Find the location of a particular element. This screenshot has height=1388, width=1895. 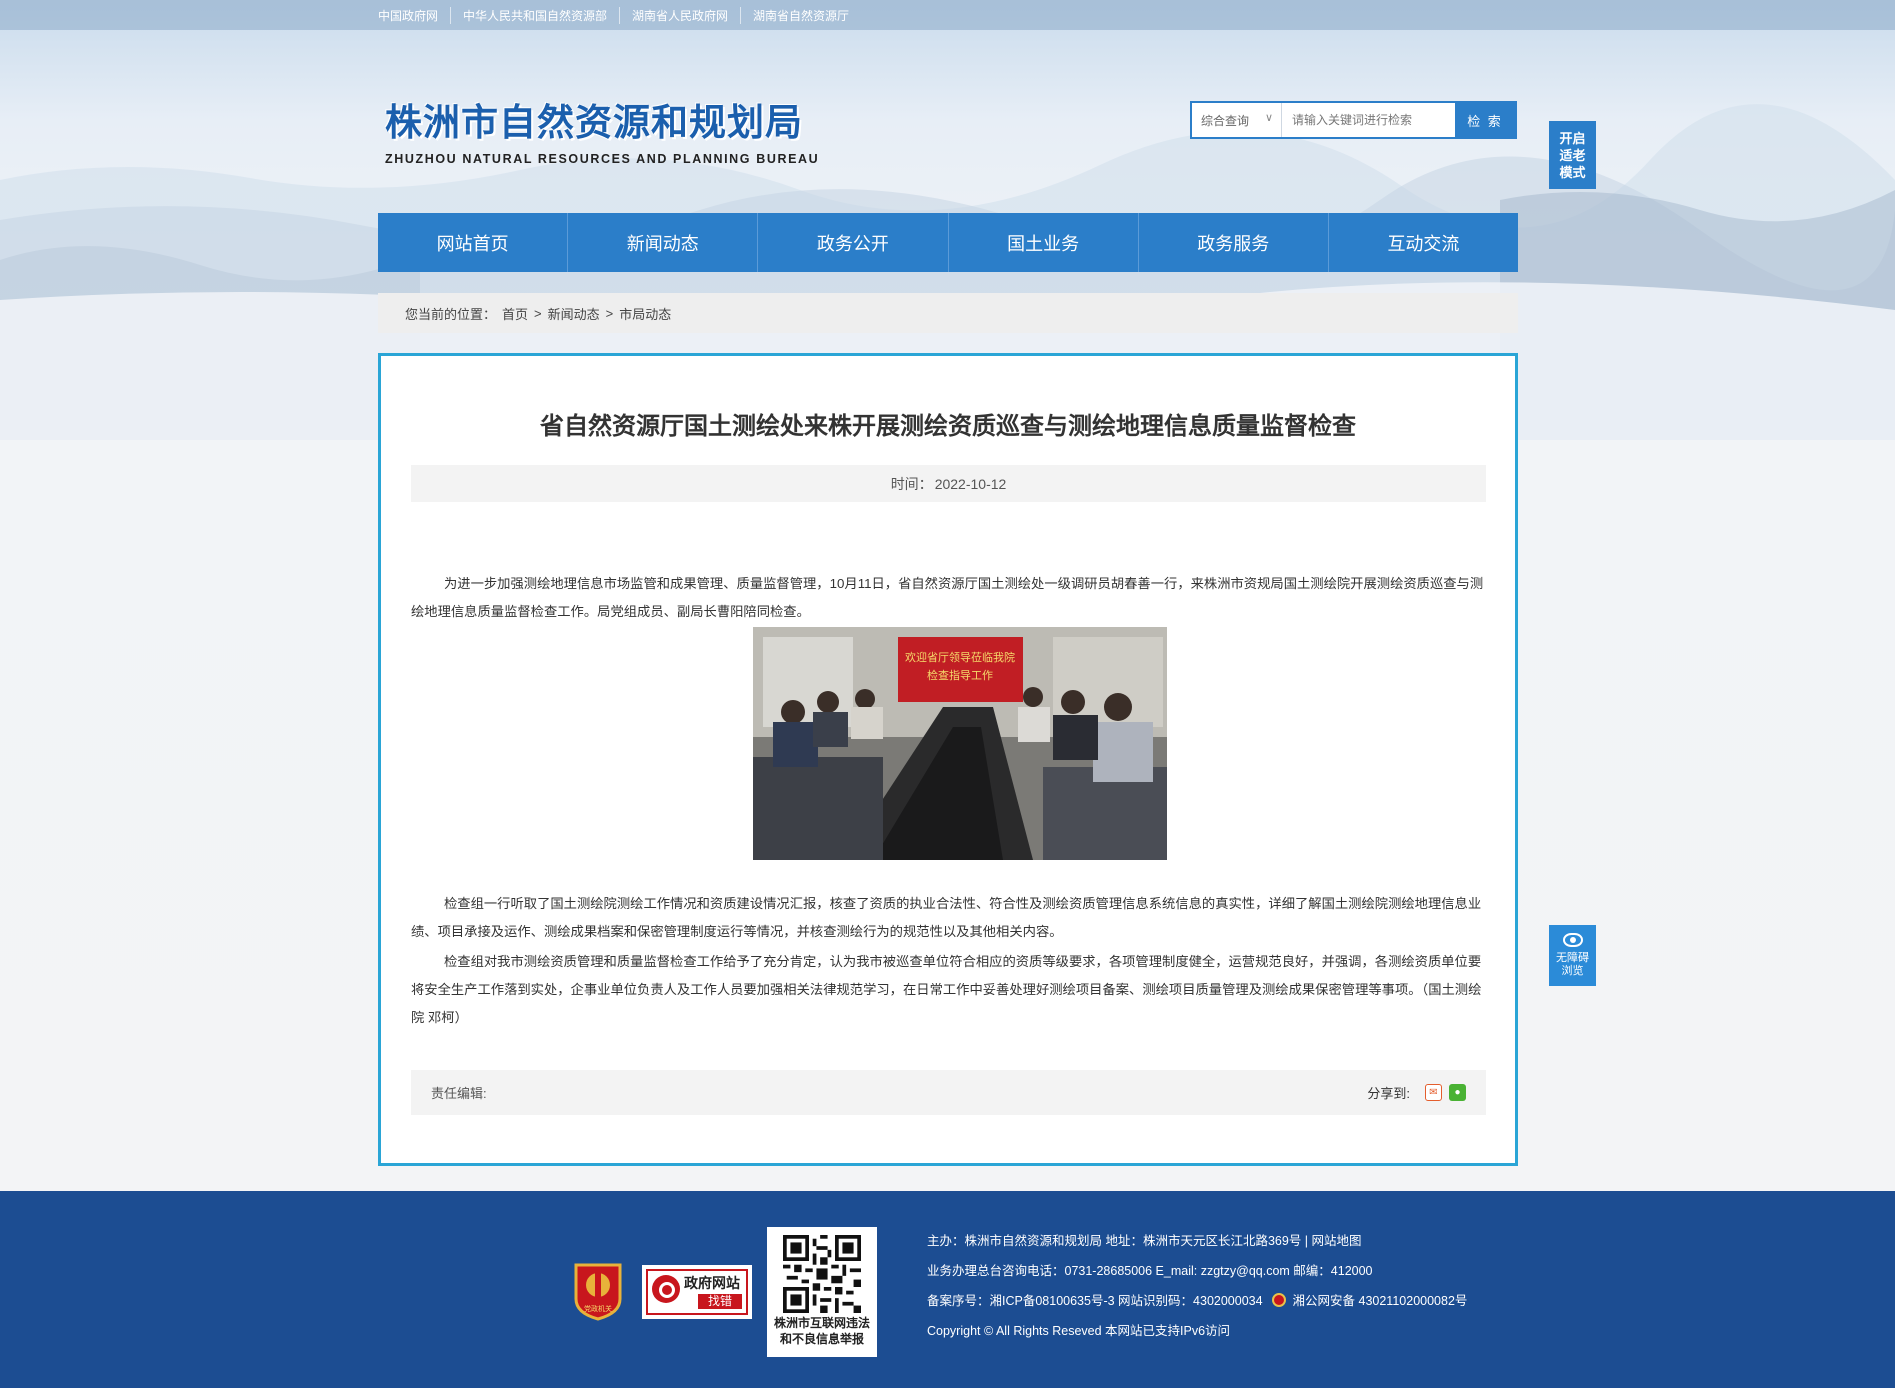

icp-text: 备案序号：湘ICP备08100635号-3 网站识别码：4302000034 is located at coordinates (1095, 1301).